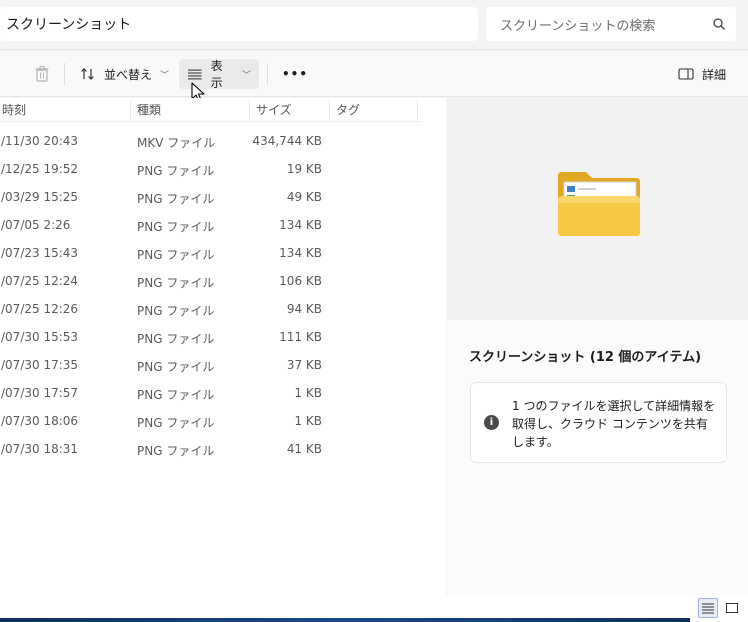 The image size is (748, 622). What do you see at coordinates (40, 253) in the screenshot?
I see `file-date: /07/23 15:43` at bounding box center [40, 253].